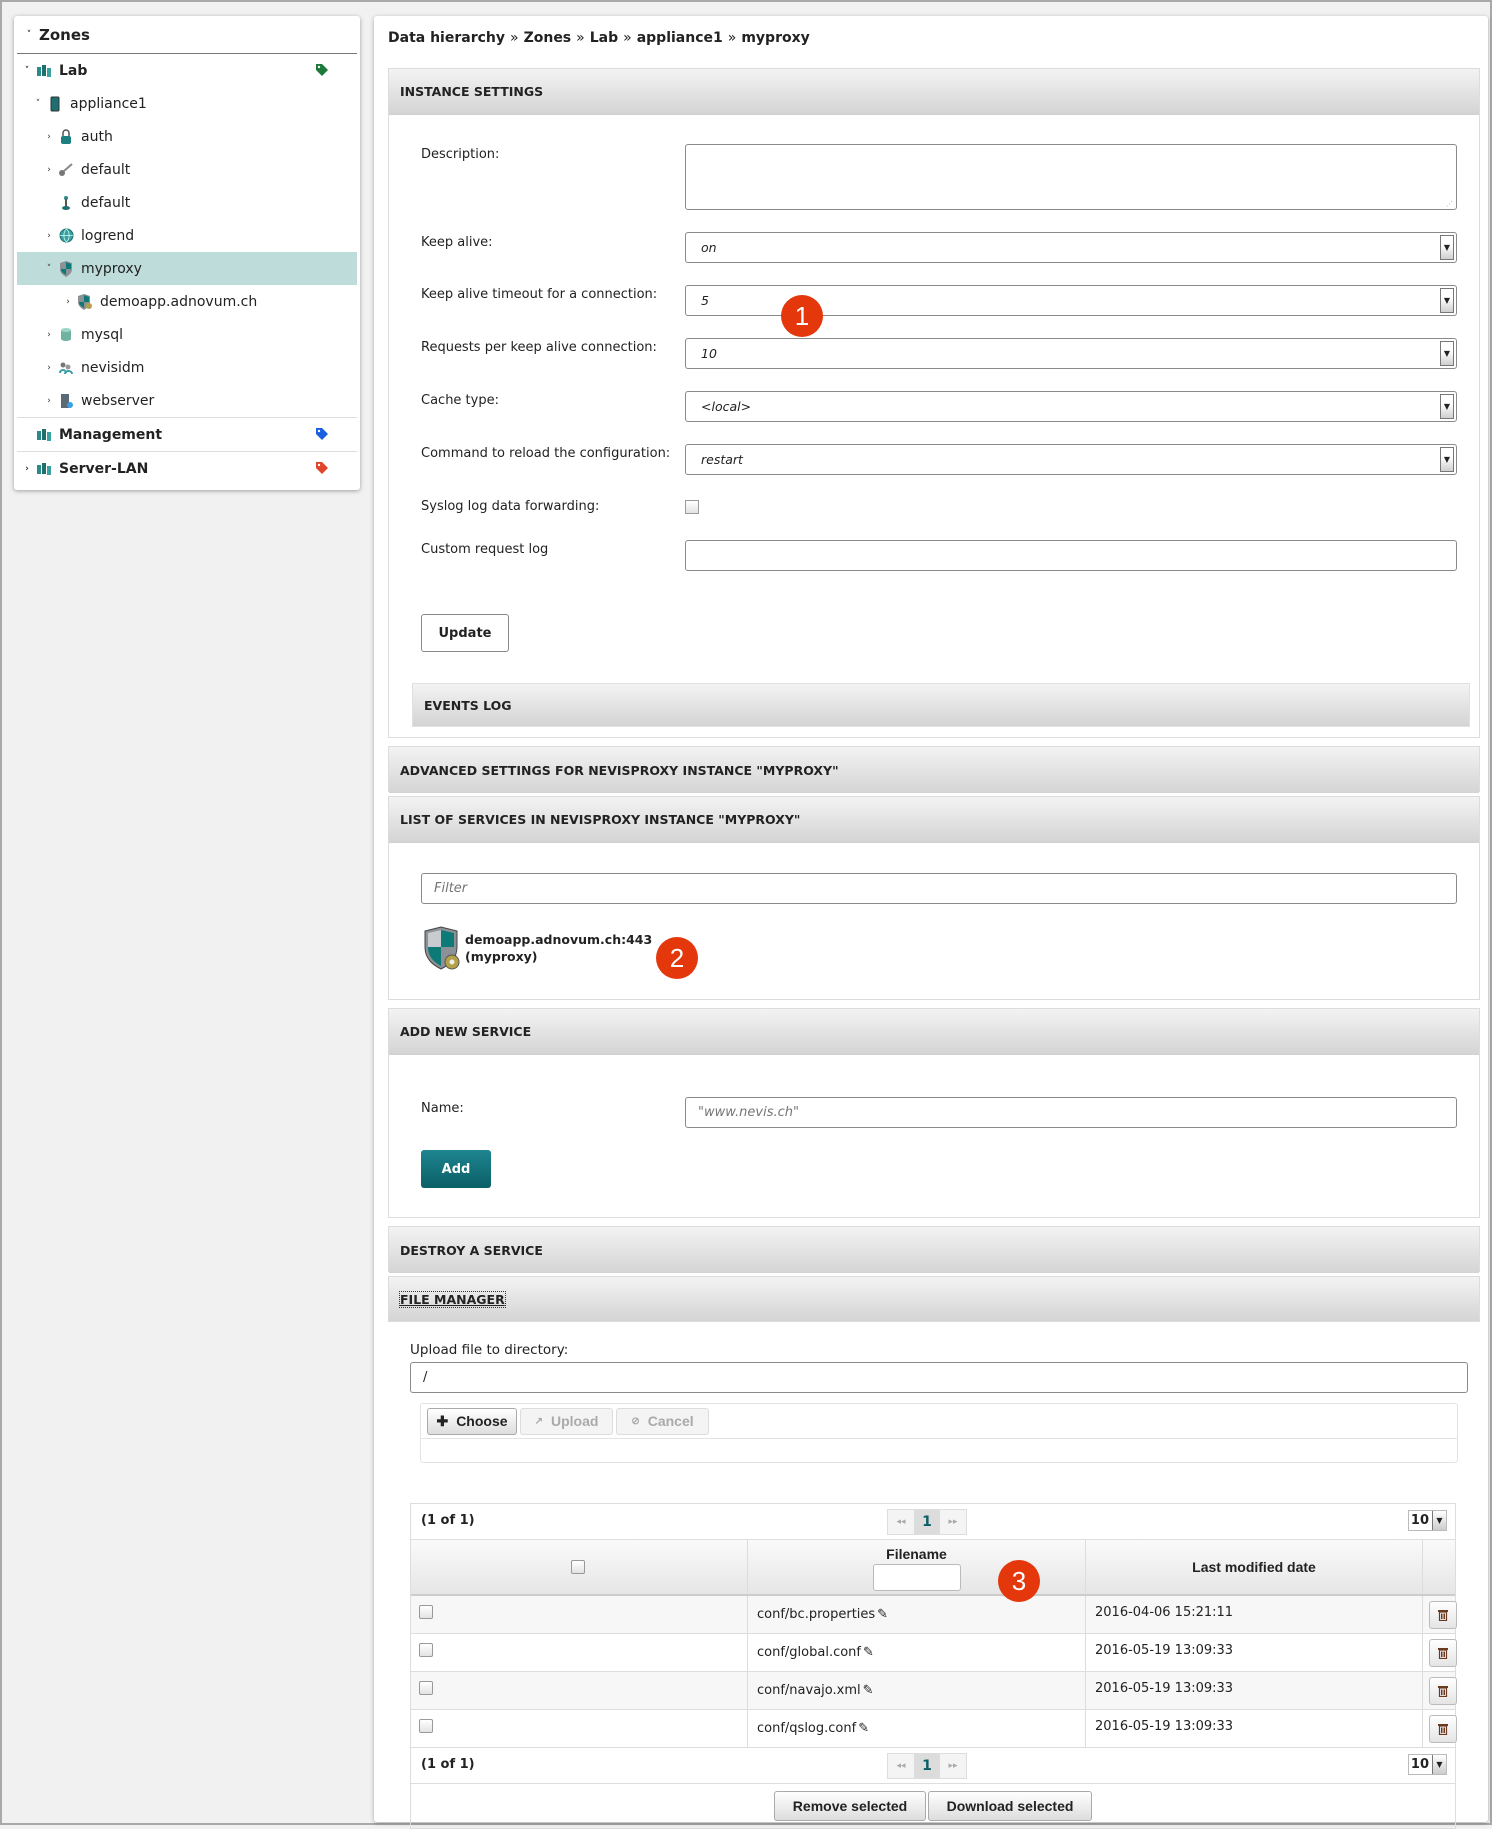  What do you see at coordinates (187, 70) in the screenshot?
I see `tree-item-lab: ˅ Lab` at bounding box center [187, 70].